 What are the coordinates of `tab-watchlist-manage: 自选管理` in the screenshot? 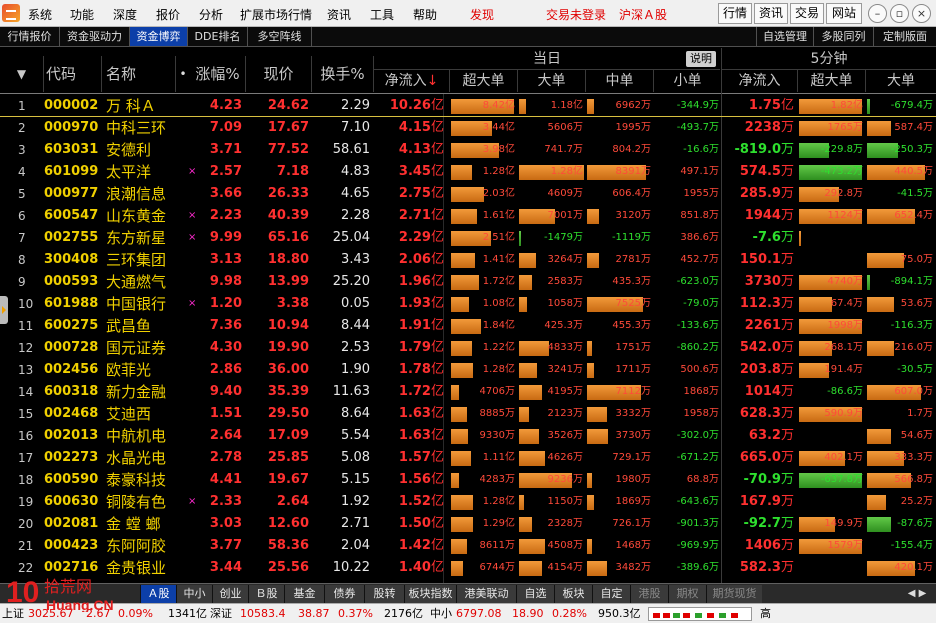 It's located at (785, 36).